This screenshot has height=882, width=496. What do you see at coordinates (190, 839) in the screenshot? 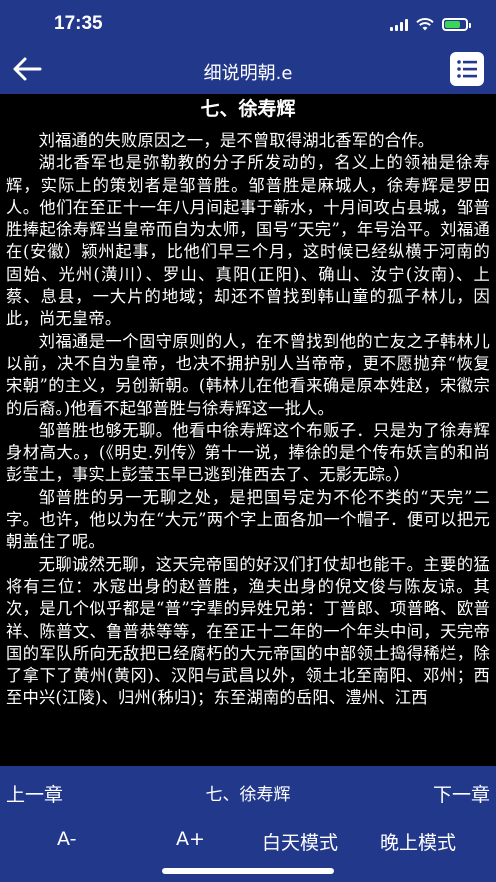
I see `font-increase-button: A+` at bounding box center [190, 839].